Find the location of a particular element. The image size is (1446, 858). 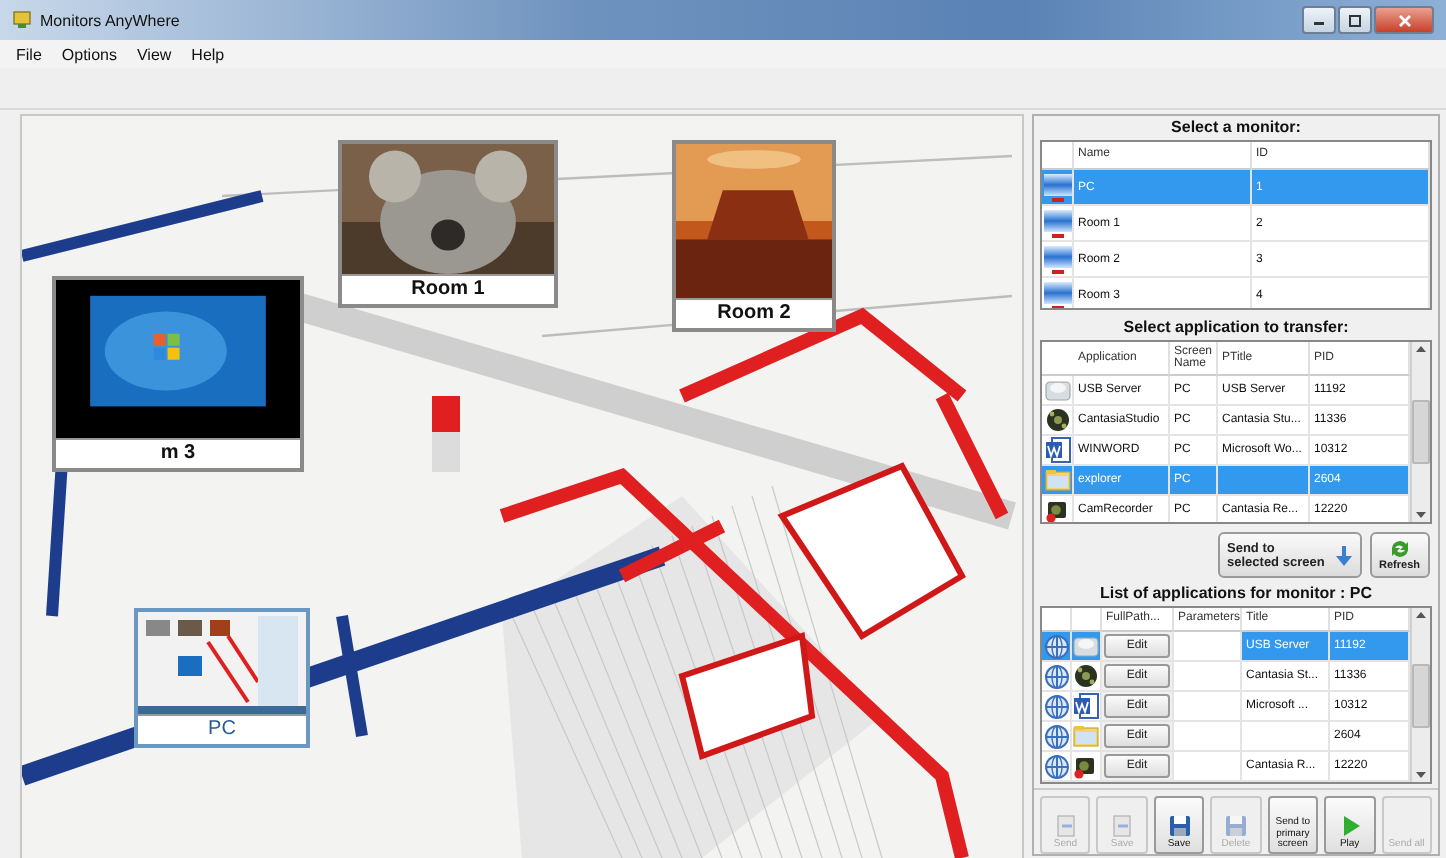

monitor-tile: PC is located at coordinates (222, 678).